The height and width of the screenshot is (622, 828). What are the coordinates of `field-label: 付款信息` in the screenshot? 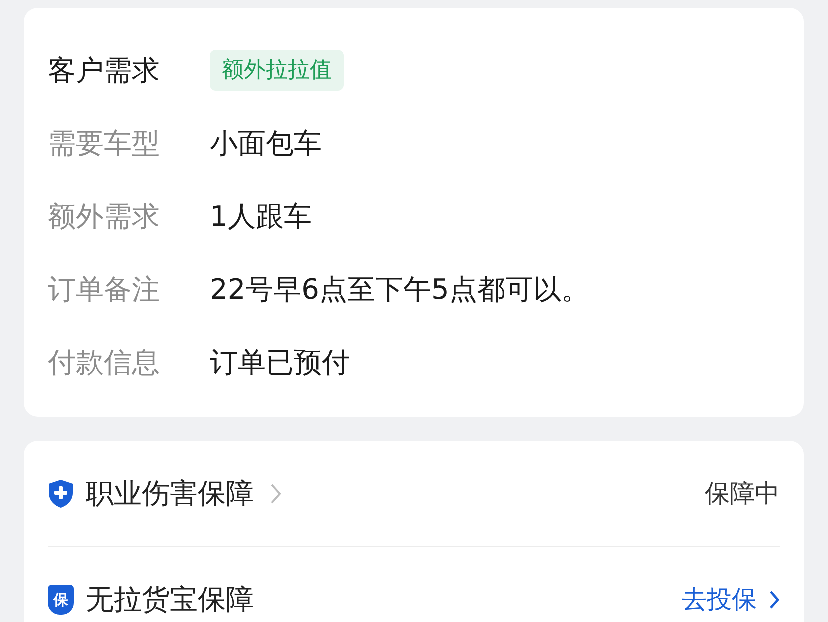 It's located at (104, 362).